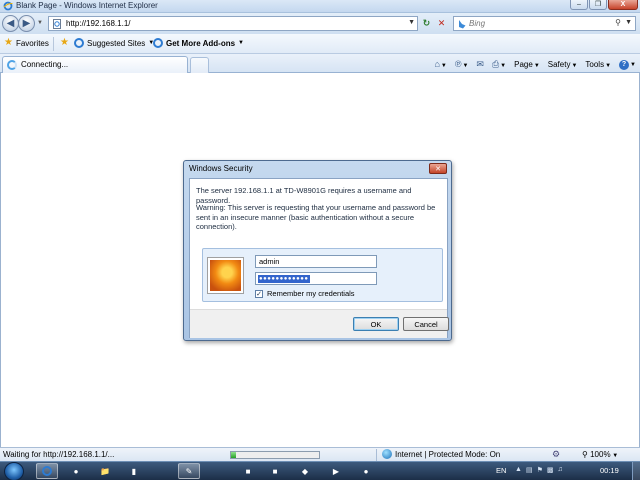 The width and height of the screenshot is (640, 480). Describe the element at coordinates (12, 65) in the screenshot. I see `loading-spinner-icon` at that location.